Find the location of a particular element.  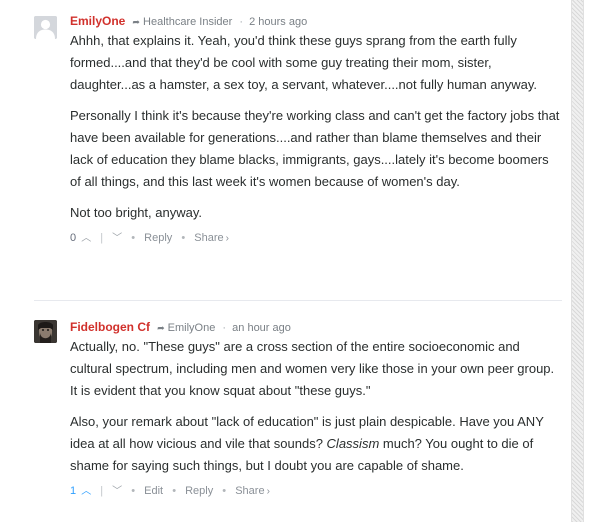

scrollbar is located at coordinates (577, 261).